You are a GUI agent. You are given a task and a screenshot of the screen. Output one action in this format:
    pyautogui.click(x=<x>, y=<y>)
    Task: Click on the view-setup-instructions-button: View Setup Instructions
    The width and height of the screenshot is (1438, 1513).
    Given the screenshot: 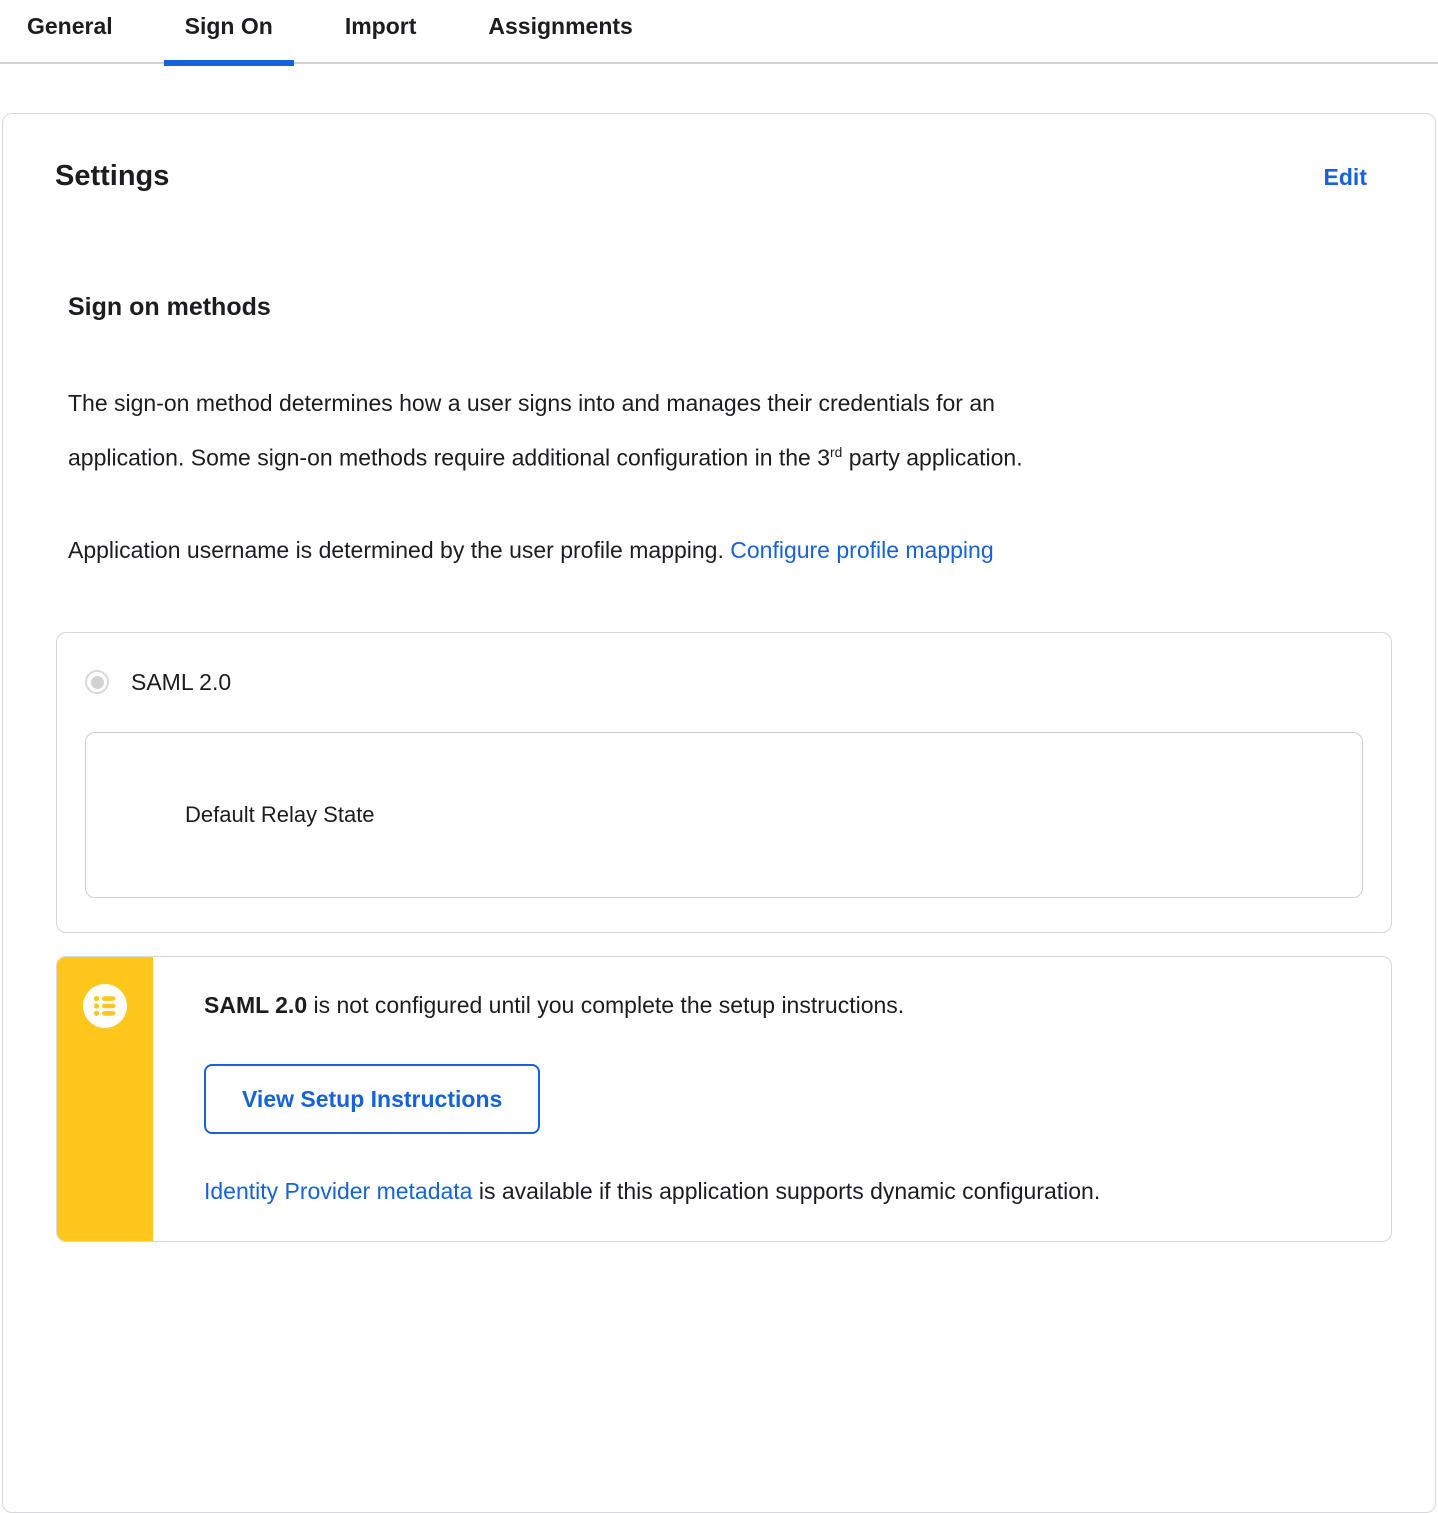 What is the action you would take?
    pyautogui.click(x=372, y=1098)
    